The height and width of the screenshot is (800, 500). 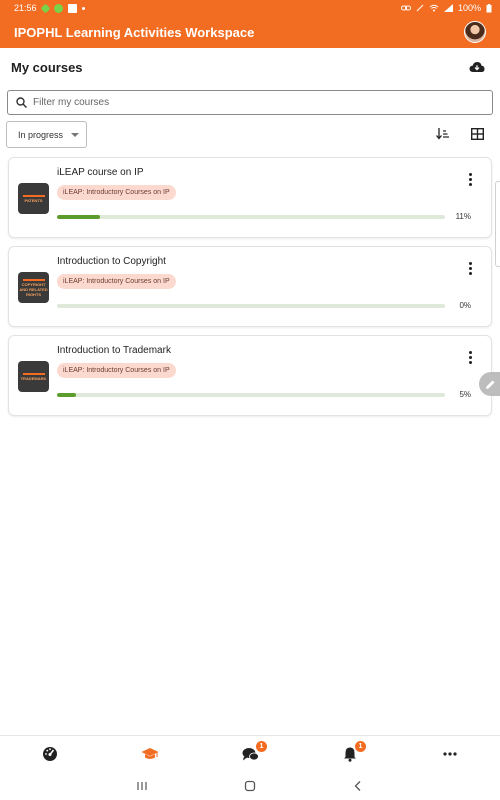 I want to click on gallery-notification-icon, so click(x=72, y=8).